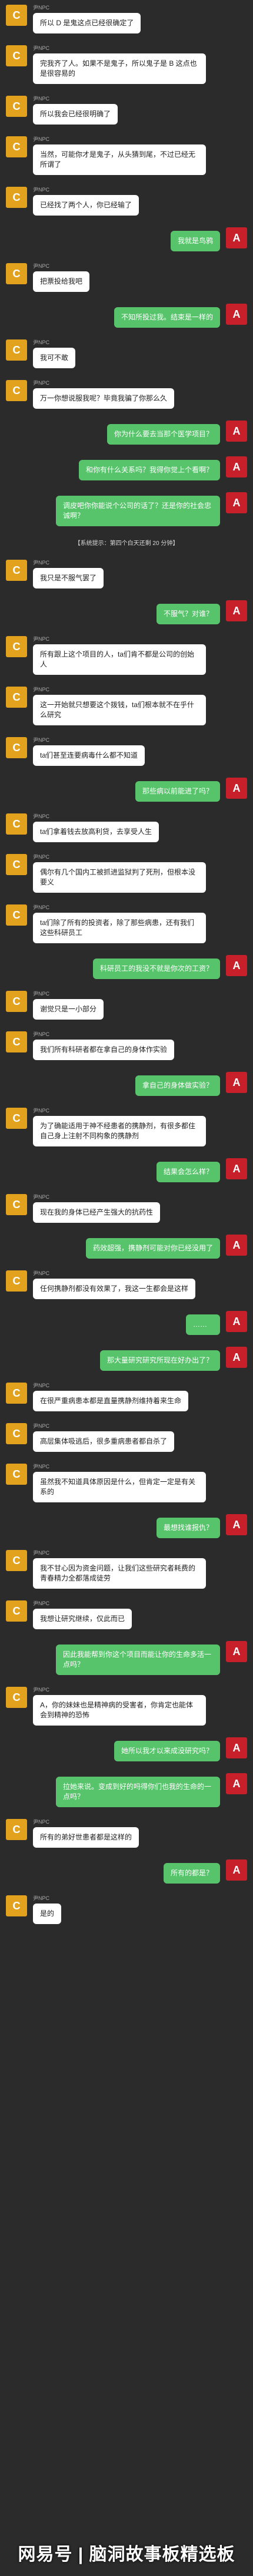  Describe the element at coordinates (126, 1247) in the screenshot. I see `player-message-row: 药效超强，携静剂可能对你已经没用了 A` at that location.